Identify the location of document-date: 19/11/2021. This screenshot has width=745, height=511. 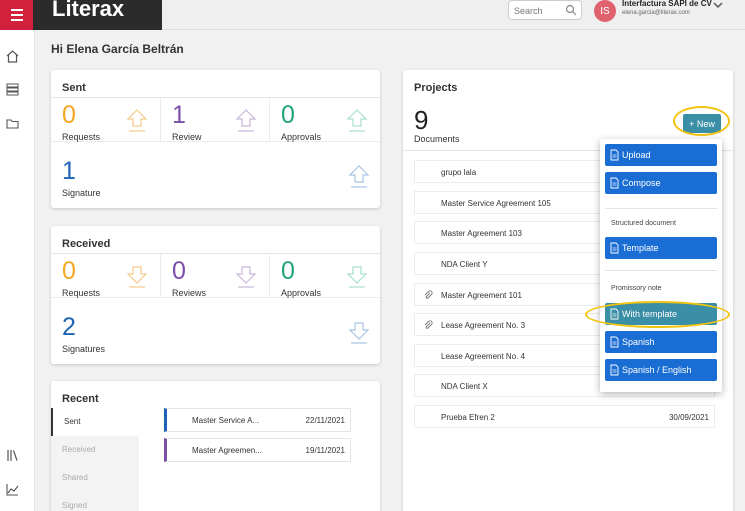
(325, 450).